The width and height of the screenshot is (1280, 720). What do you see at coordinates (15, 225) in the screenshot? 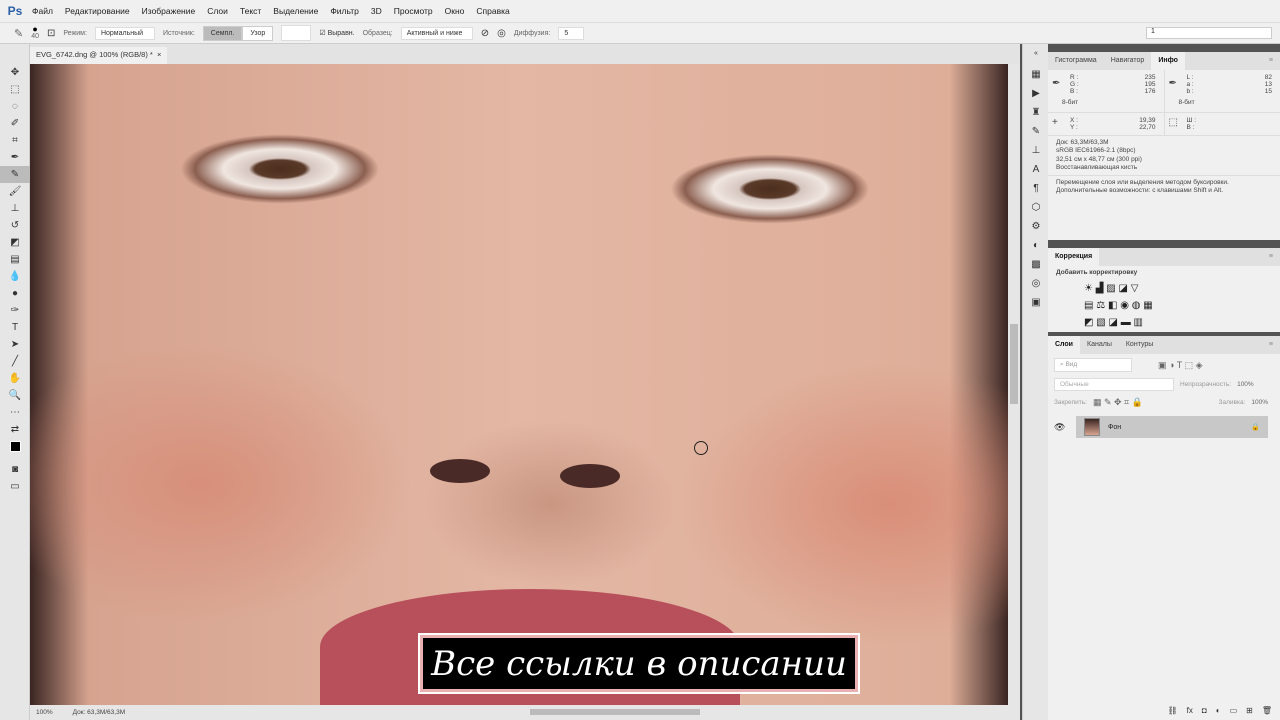
I see `history-brush-tool-icon: ↺` at bounding box center [15, 225].